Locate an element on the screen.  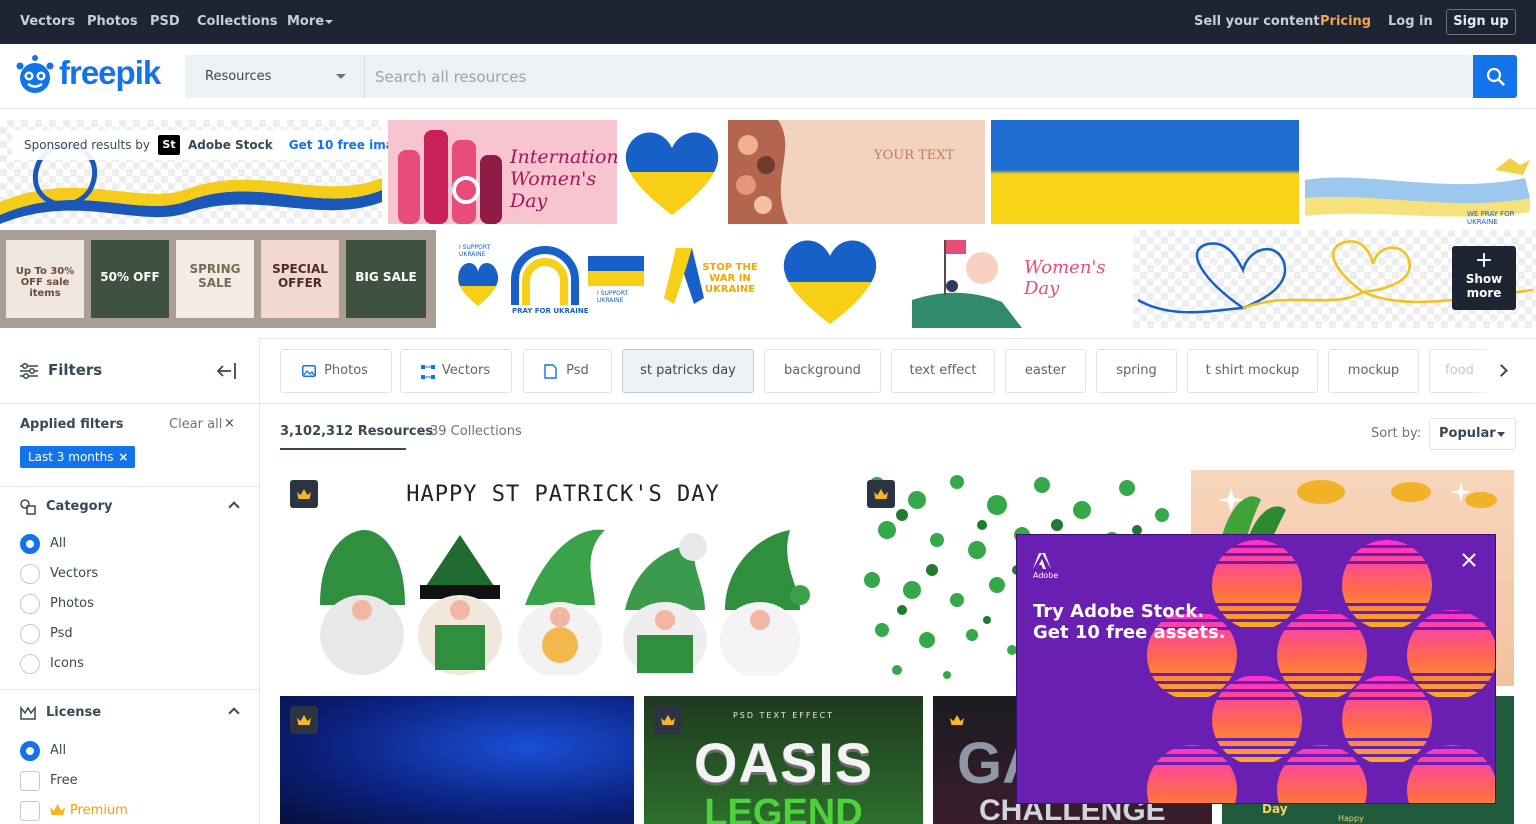
category-radio-vectors is located at coordinates (30, 574).